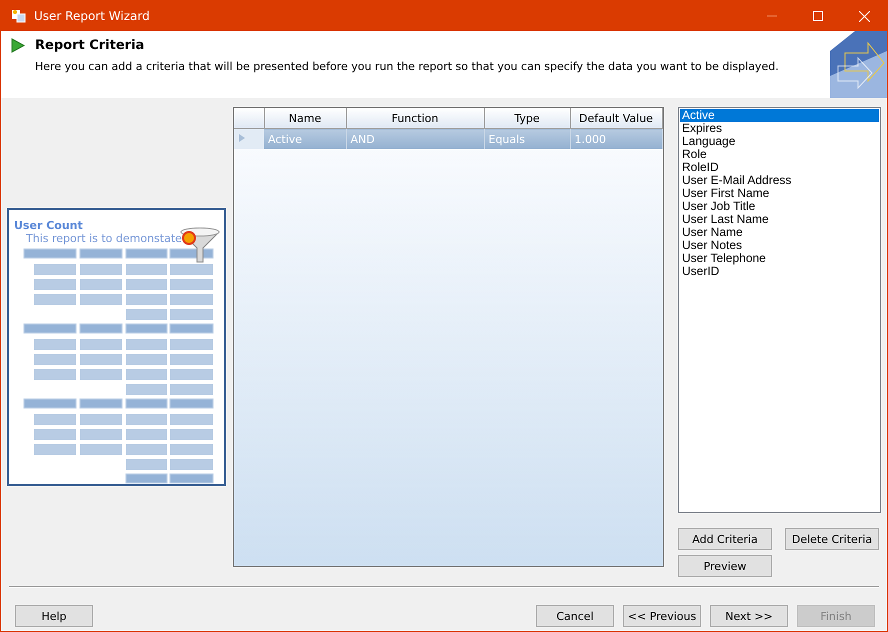 Image resolution: width=888 pixels, height=632 pixels. I want to click on list-item: User Last Name, so click(779, 219).